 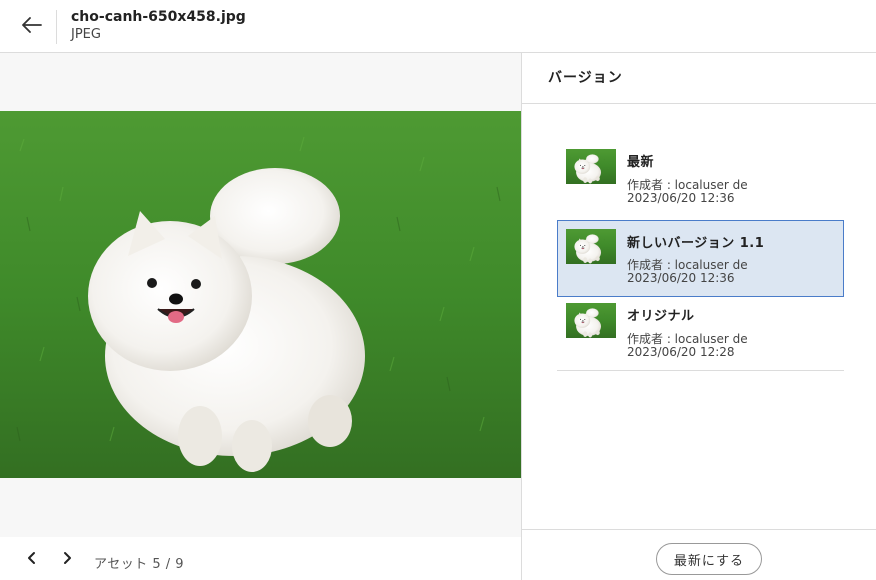 I want to click on header-divider, so click(x=56, y=27).